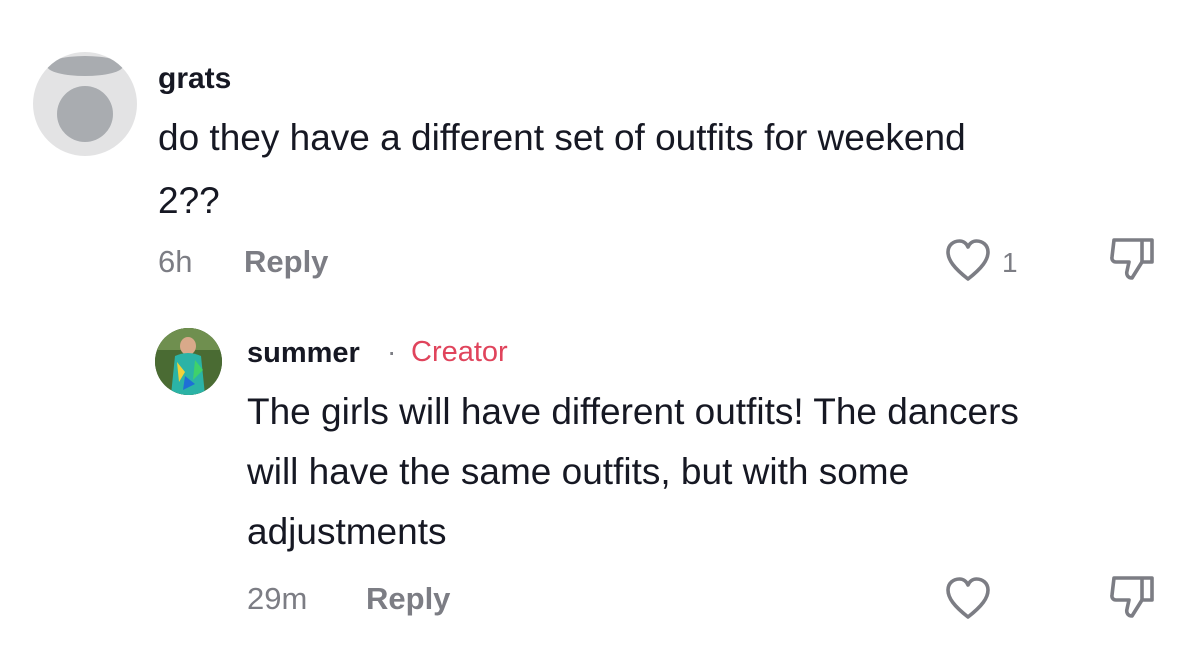 The image size is (1200, 646). Describe the element at coordinates (194, 79) in the screenshot. I see `comment-username: grats` at that location.